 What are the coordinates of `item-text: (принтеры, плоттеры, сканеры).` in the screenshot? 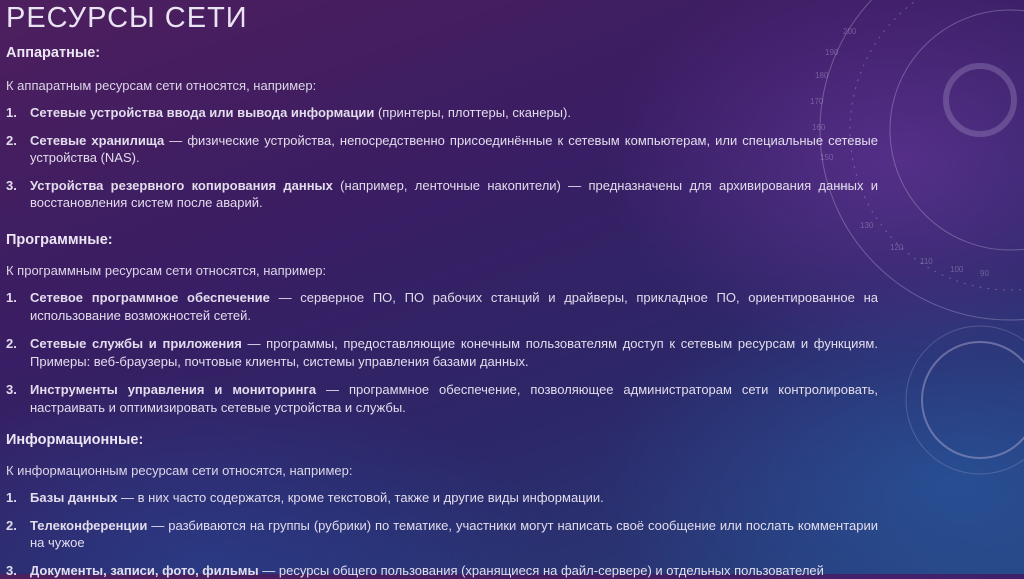 It's located at (472, 112).